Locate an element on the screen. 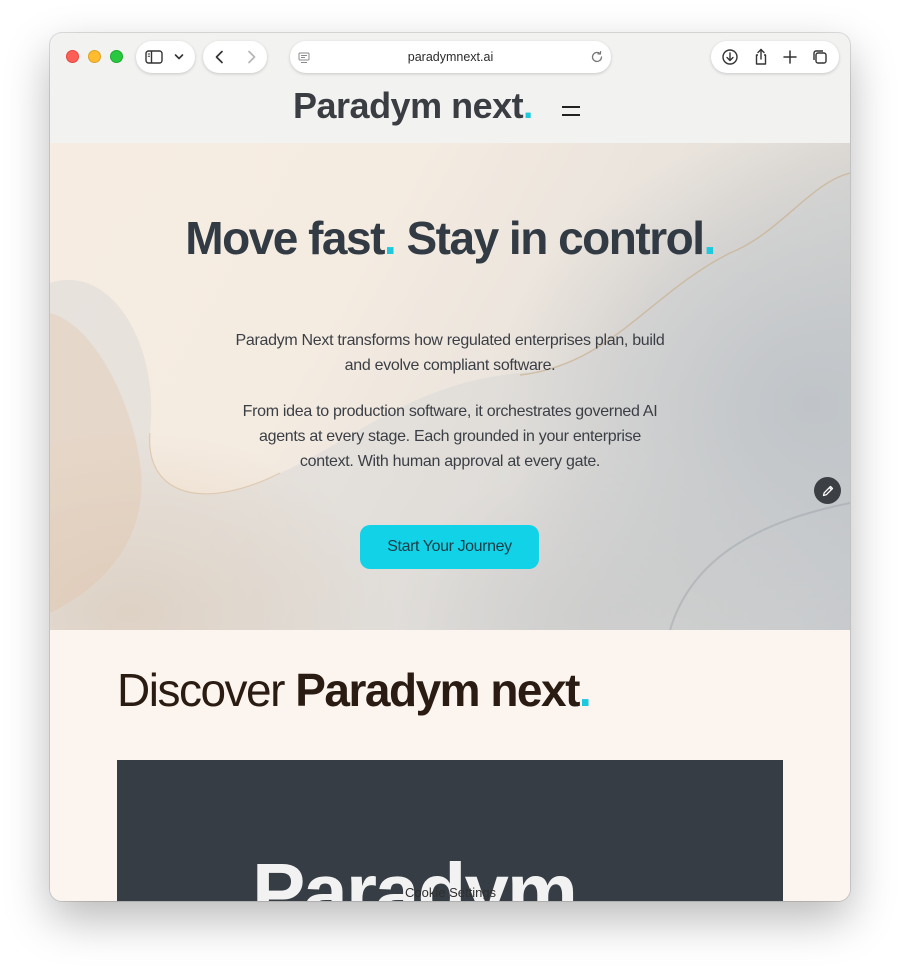 The image size is (900, 967). sidebar-toggle-group is located at coordinates (165, 57).